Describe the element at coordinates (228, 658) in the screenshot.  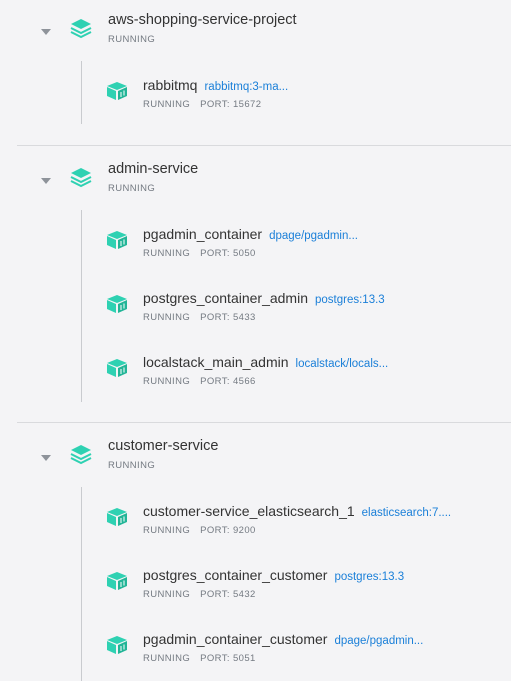
I see `container-port: PORT: 5051` at that location.